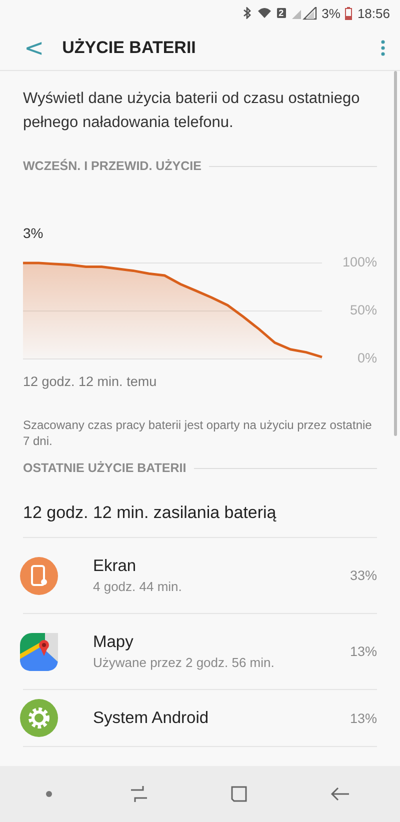 Image resolution: width=400 pixels, height=822 pixels. I want to click on axis-label: 100%, so click(359, 262).